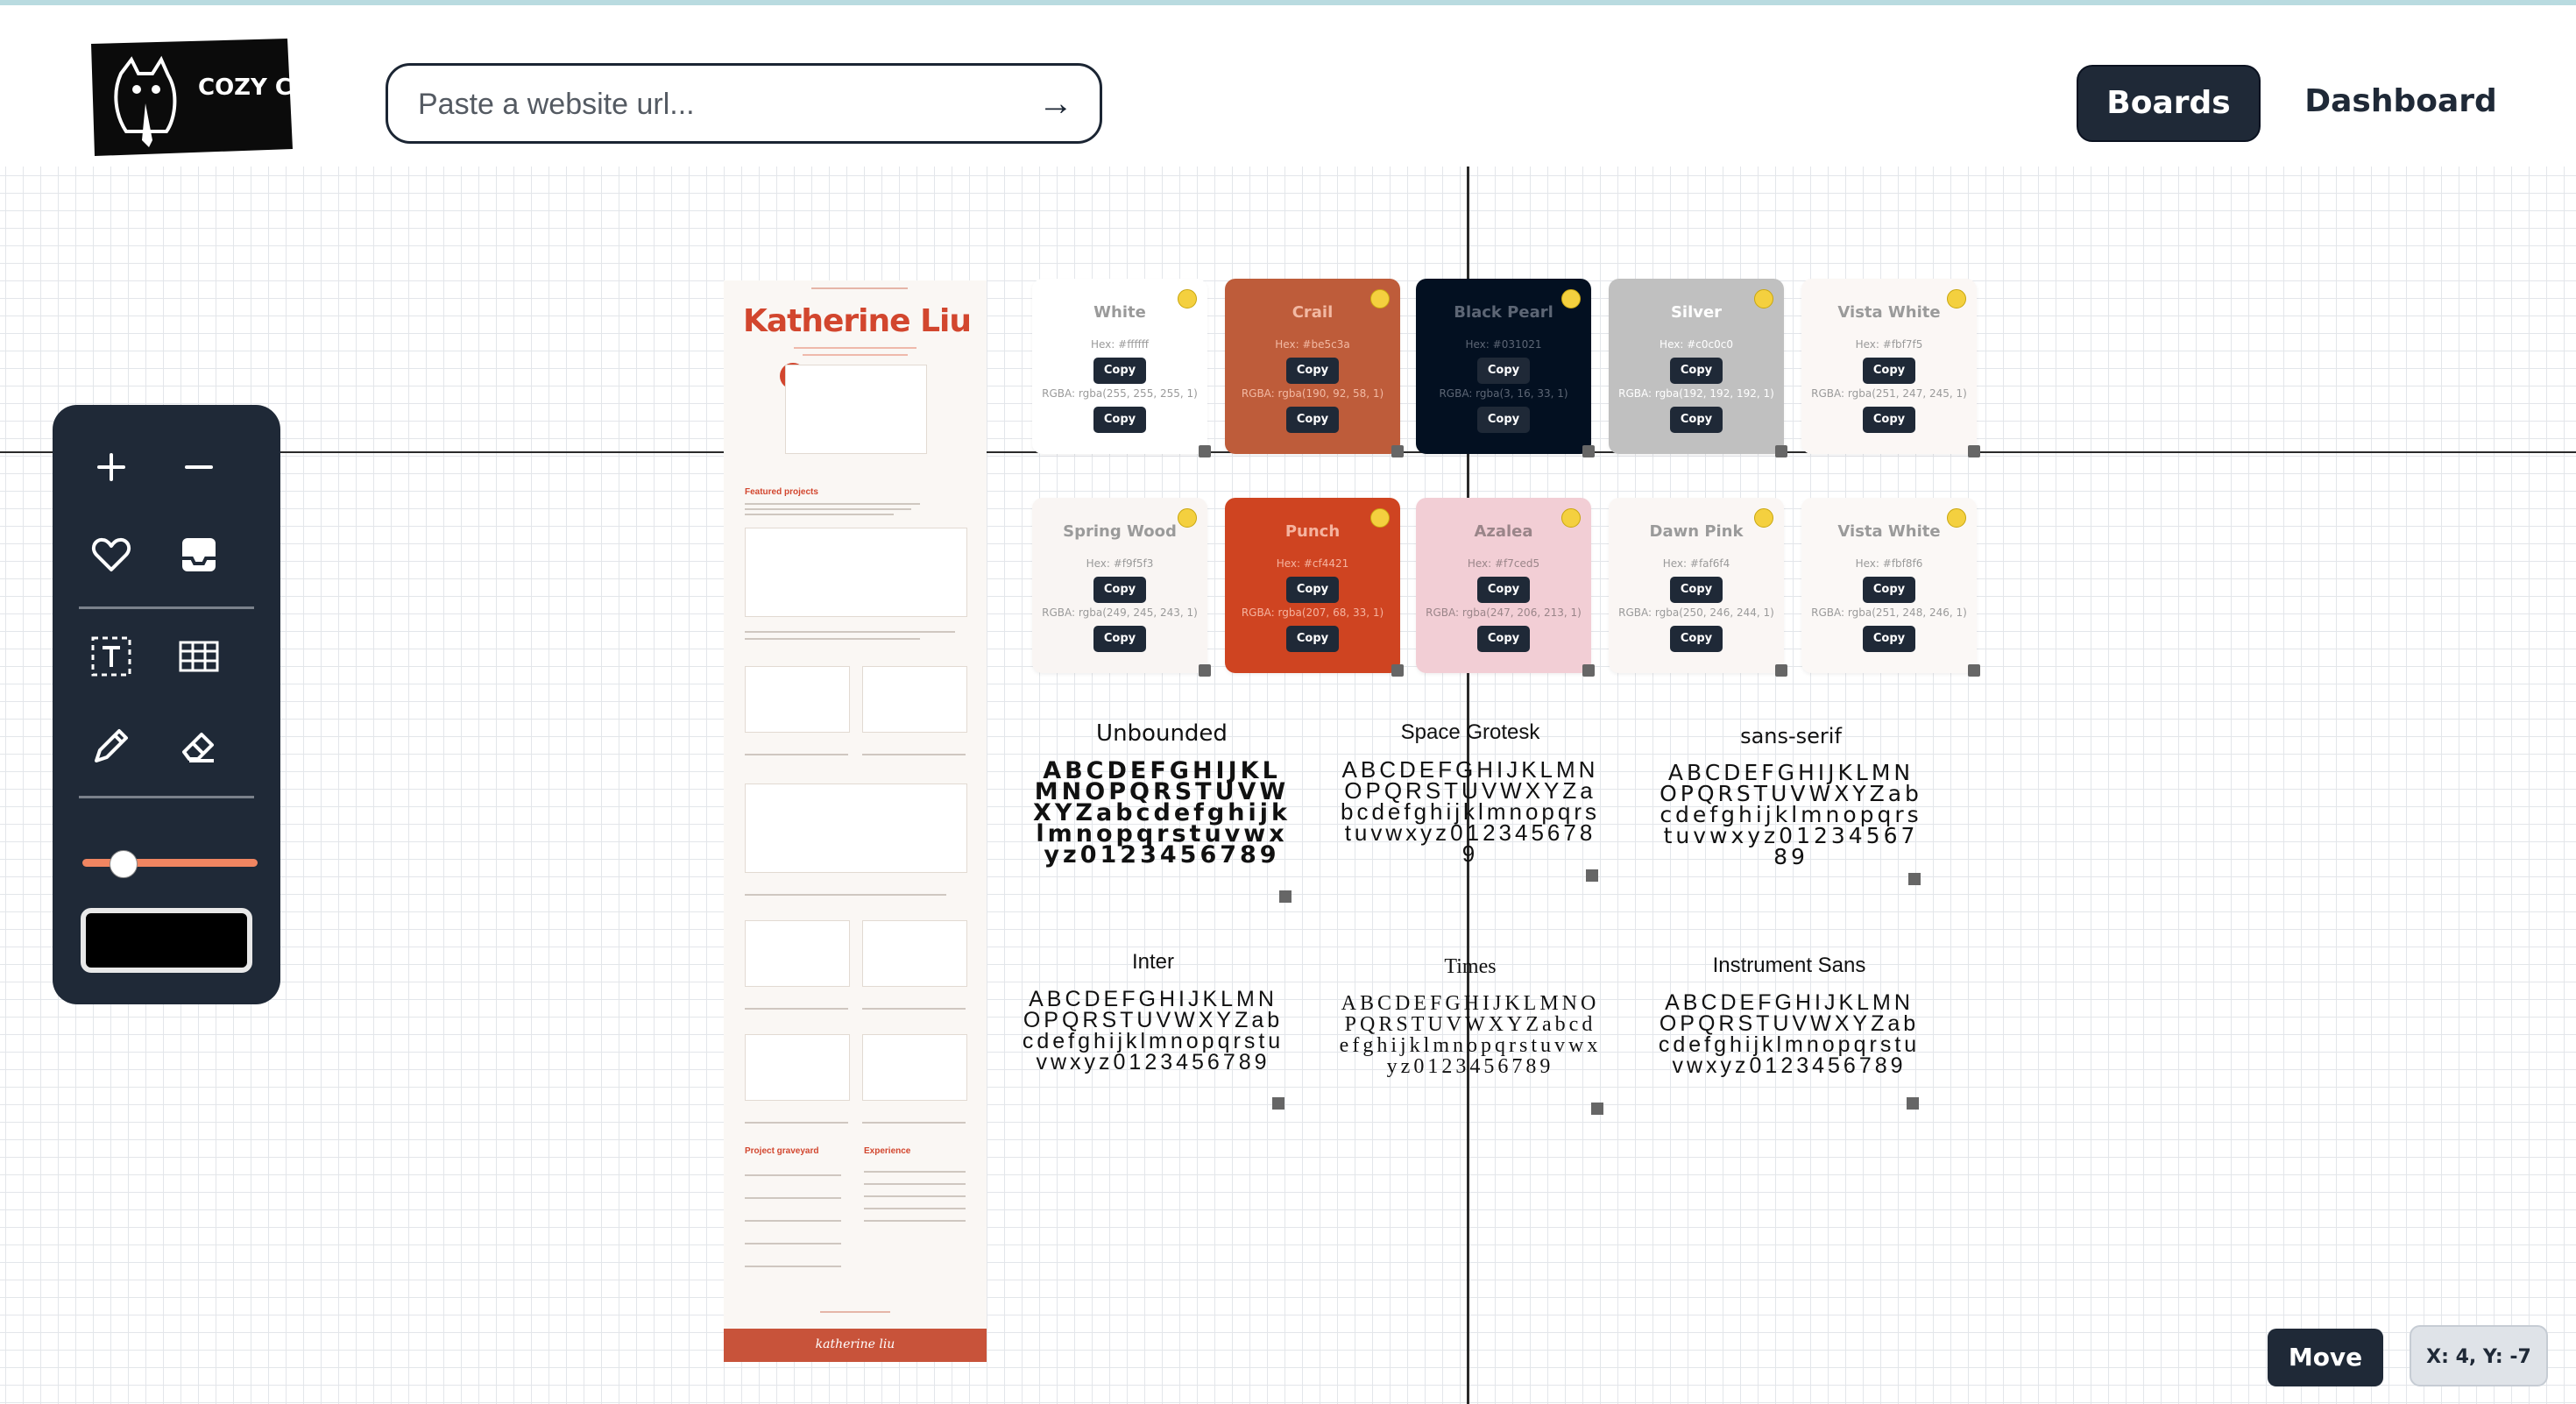 This screenshot has height=1404, width=2576. Describe the element at coordinates (199, 656) in the screenshot. I see `table-icon` at that location.